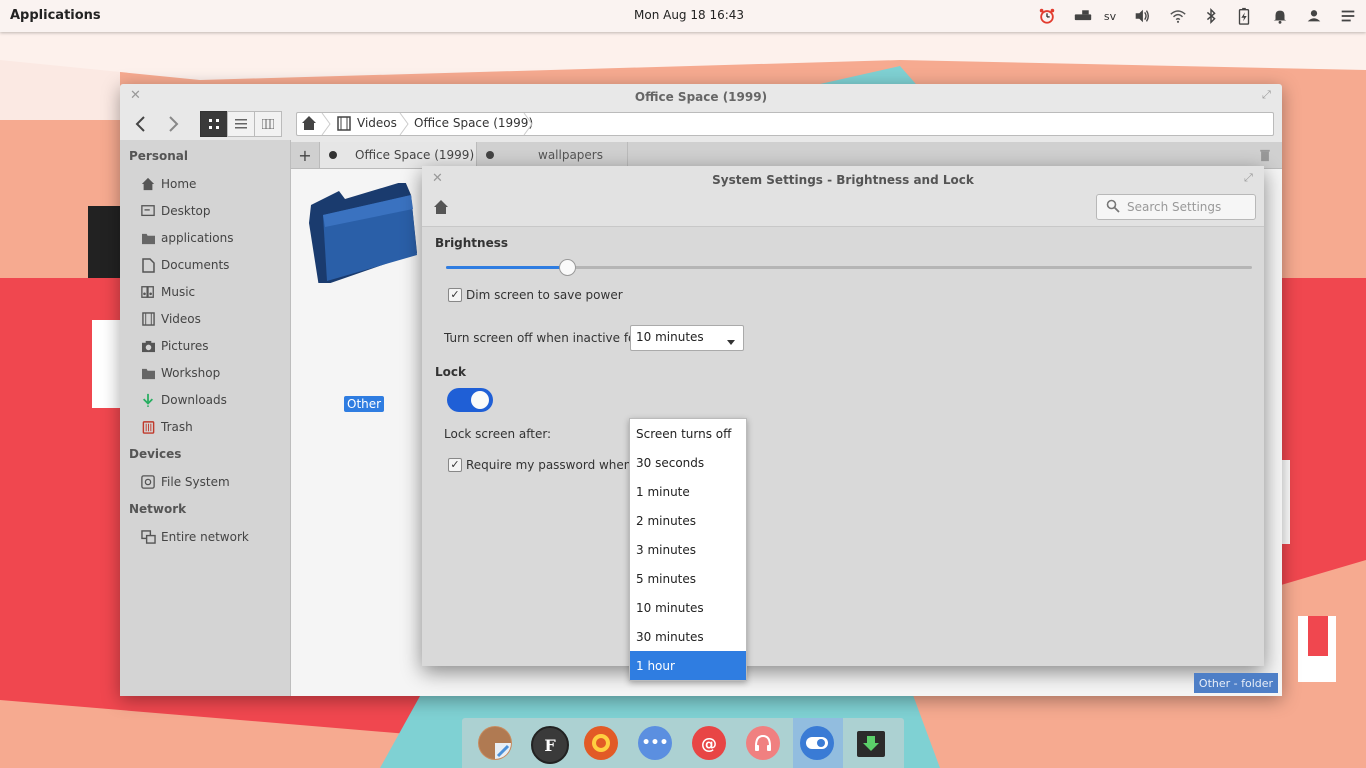 Image resolution: width=1366 pixels, height=768 pixels. I want to click on menu-item: Screen turns off, so click(688, 433).